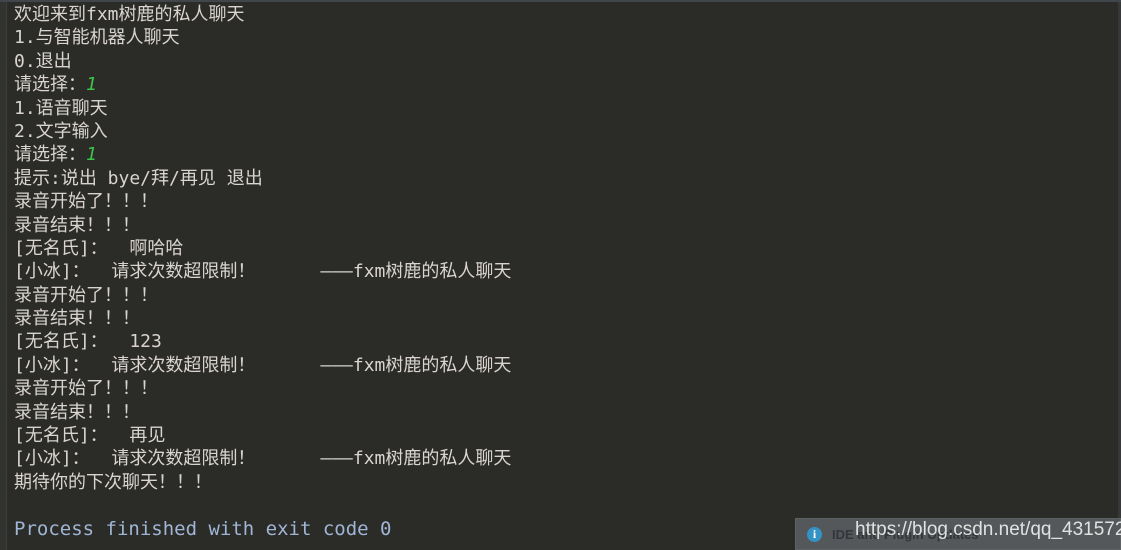 This screenshot has width=1121, height=550. I want to click on ide-notification-balloon: i IDE and Plugin Updates, so click(958, 534).